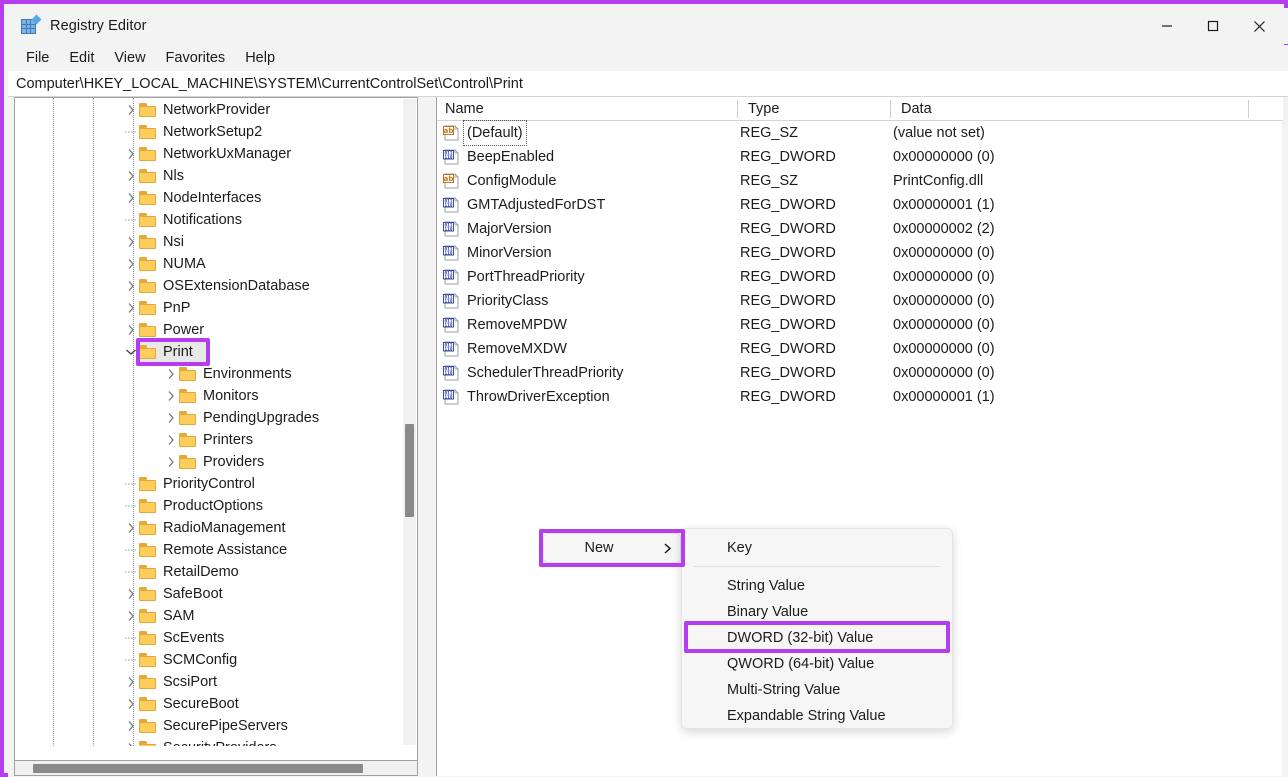  I want to click on tree-horizontal-scrollbar, so click(216, 768).